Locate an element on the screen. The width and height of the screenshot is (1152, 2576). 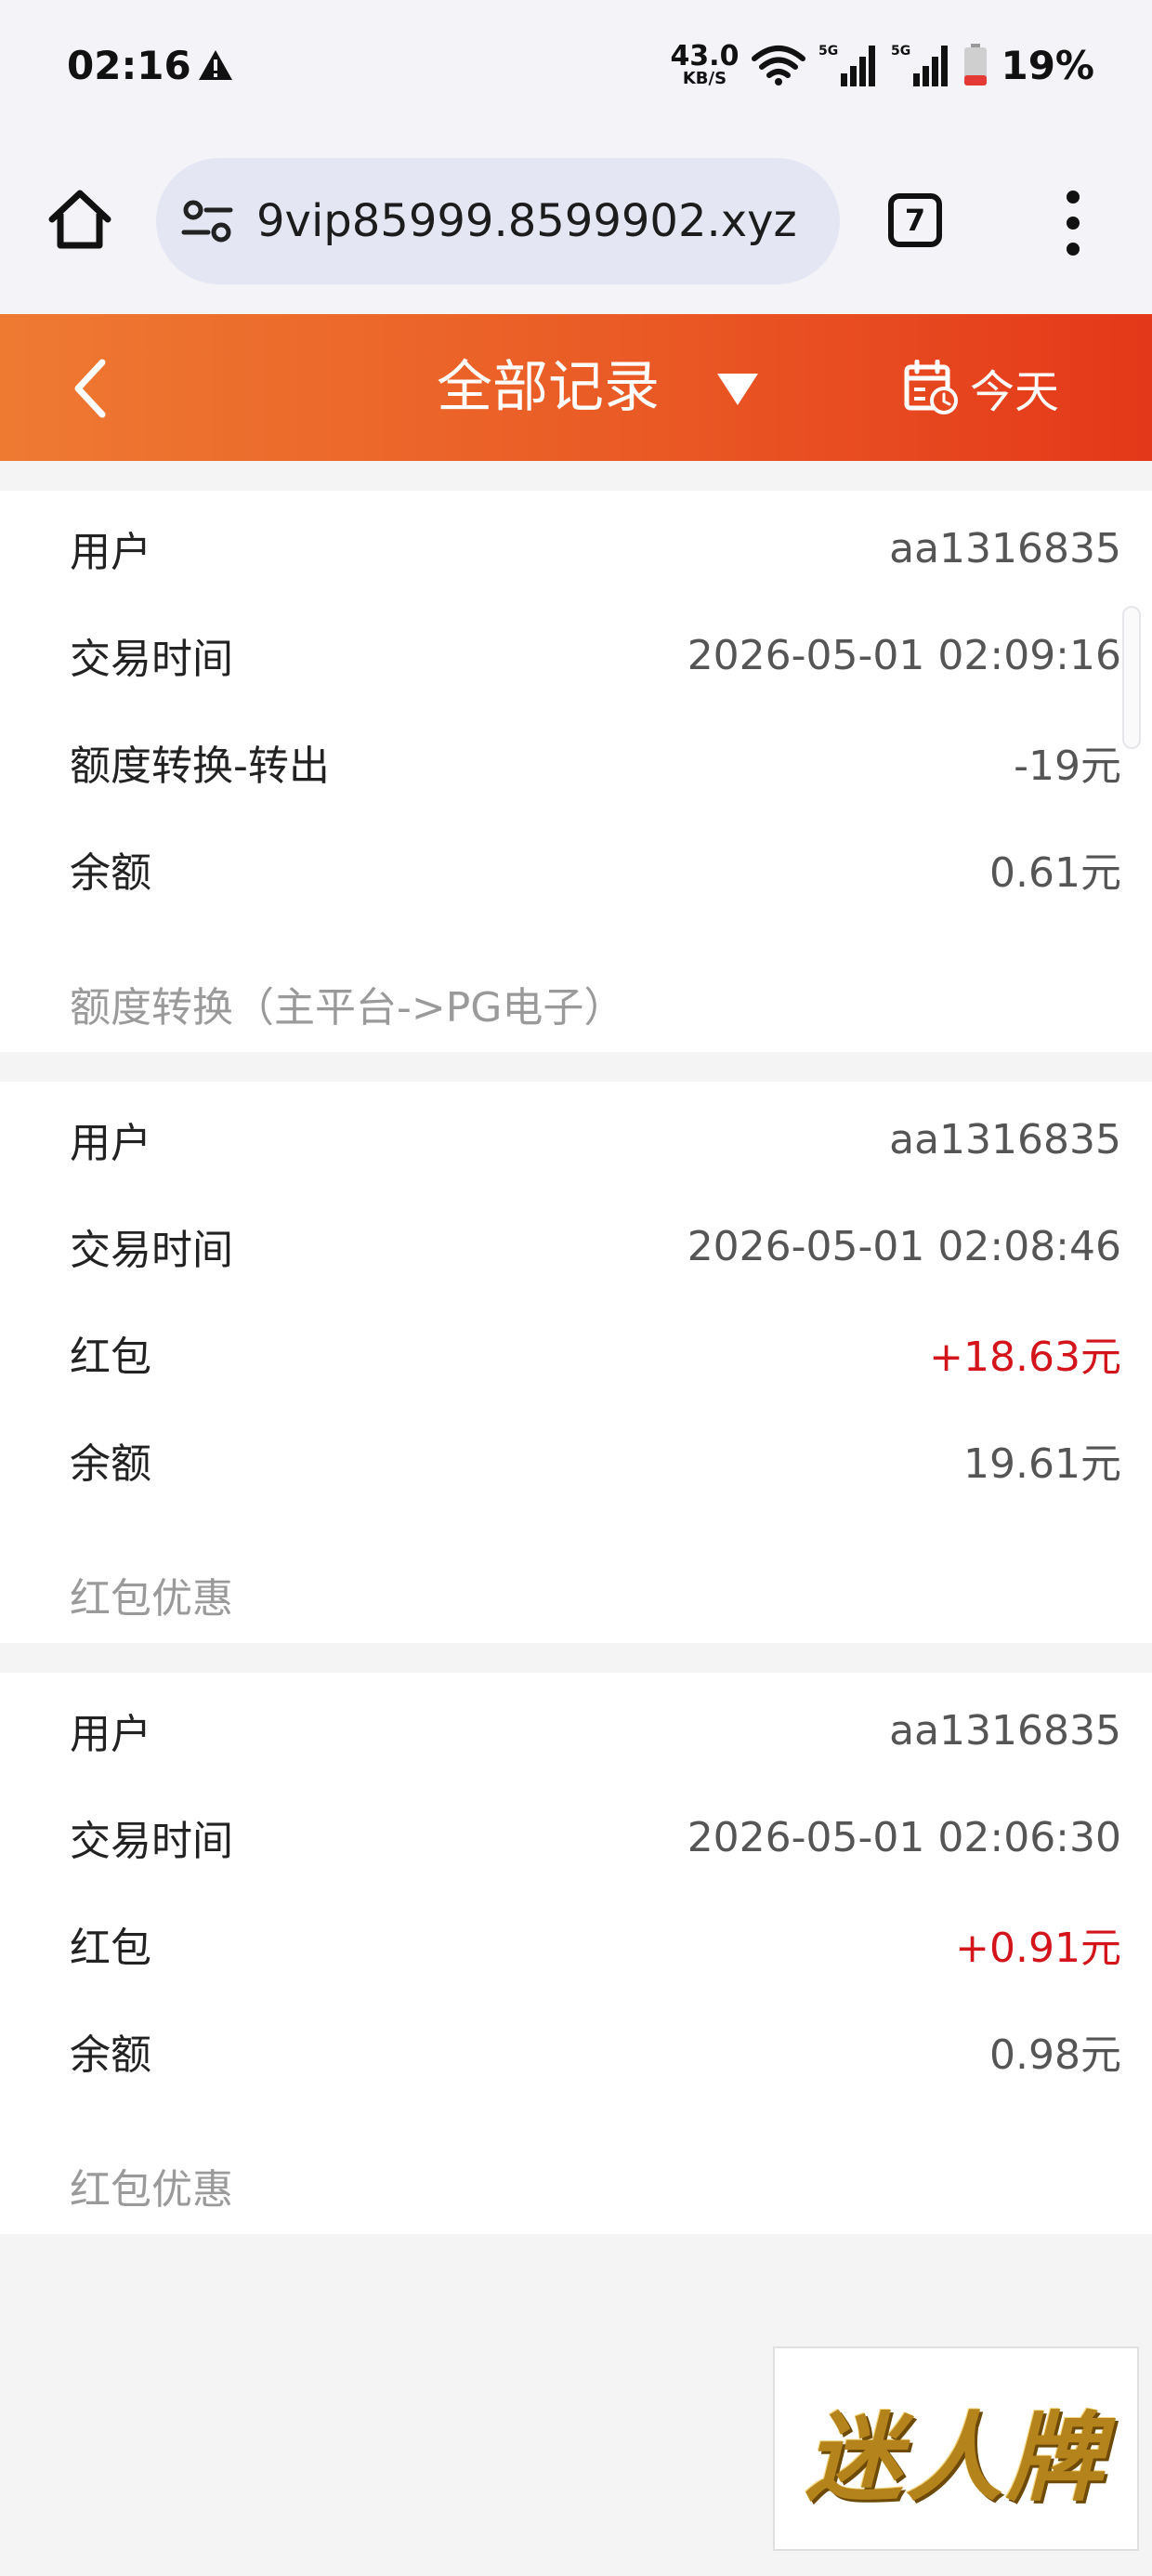
tune-icon is located at coordinates (207, 221).